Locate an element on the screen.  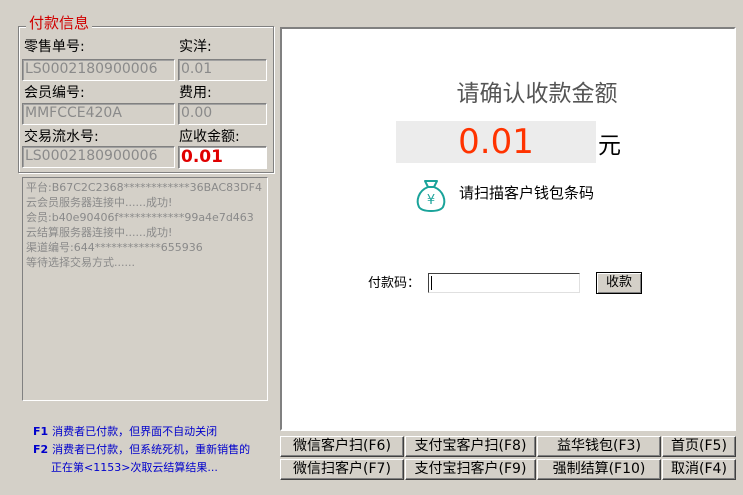
money-bag-icon: ¥ is located at coordinates (431, 196).